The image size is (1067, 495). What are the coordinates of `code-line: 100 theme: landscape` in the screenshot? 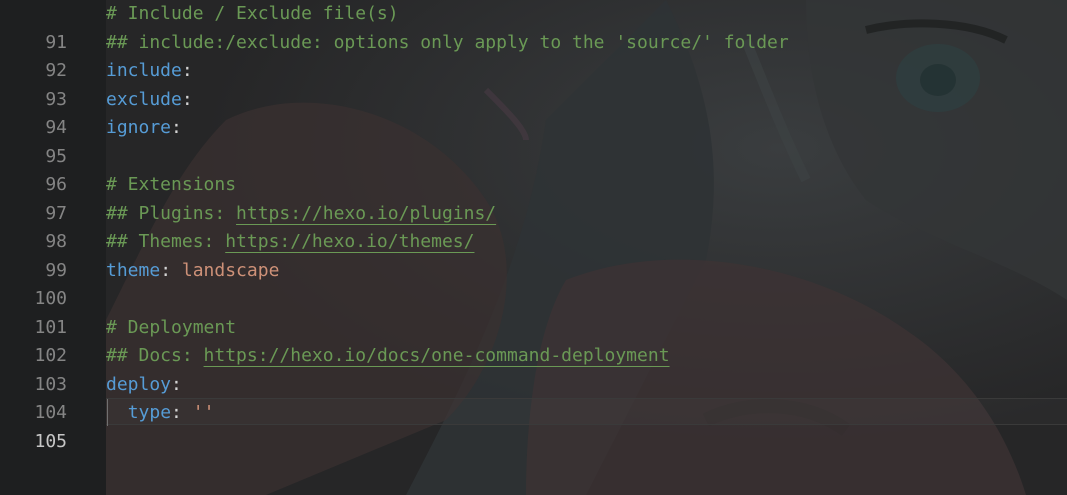 It's located at (533, 283).